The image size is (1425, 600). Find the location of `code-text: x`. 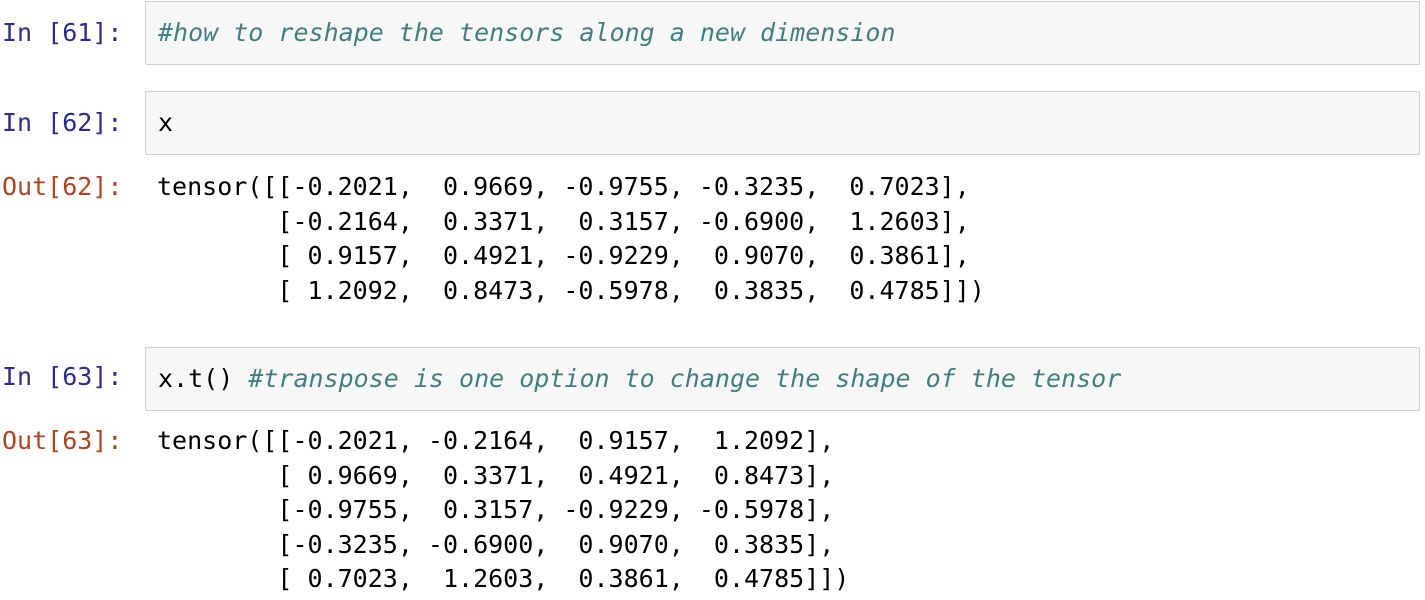

code-text: x is located at coordinates (165, 123).